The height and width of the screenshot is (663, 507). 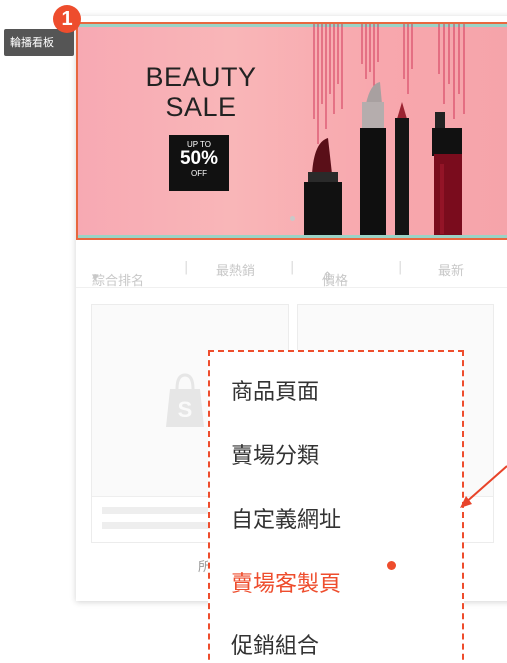 What do you see at coordinates (384, 131) in the screenshot?
I see `lipstick-products-image` at bounding box center [384, 131].